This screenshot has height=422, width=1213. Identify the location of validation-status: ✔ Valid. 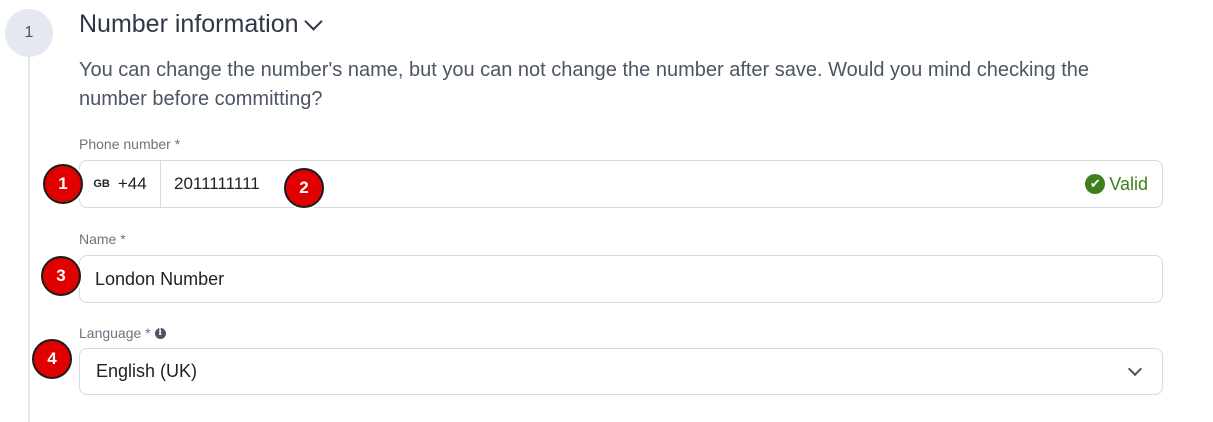
(1116, 184).